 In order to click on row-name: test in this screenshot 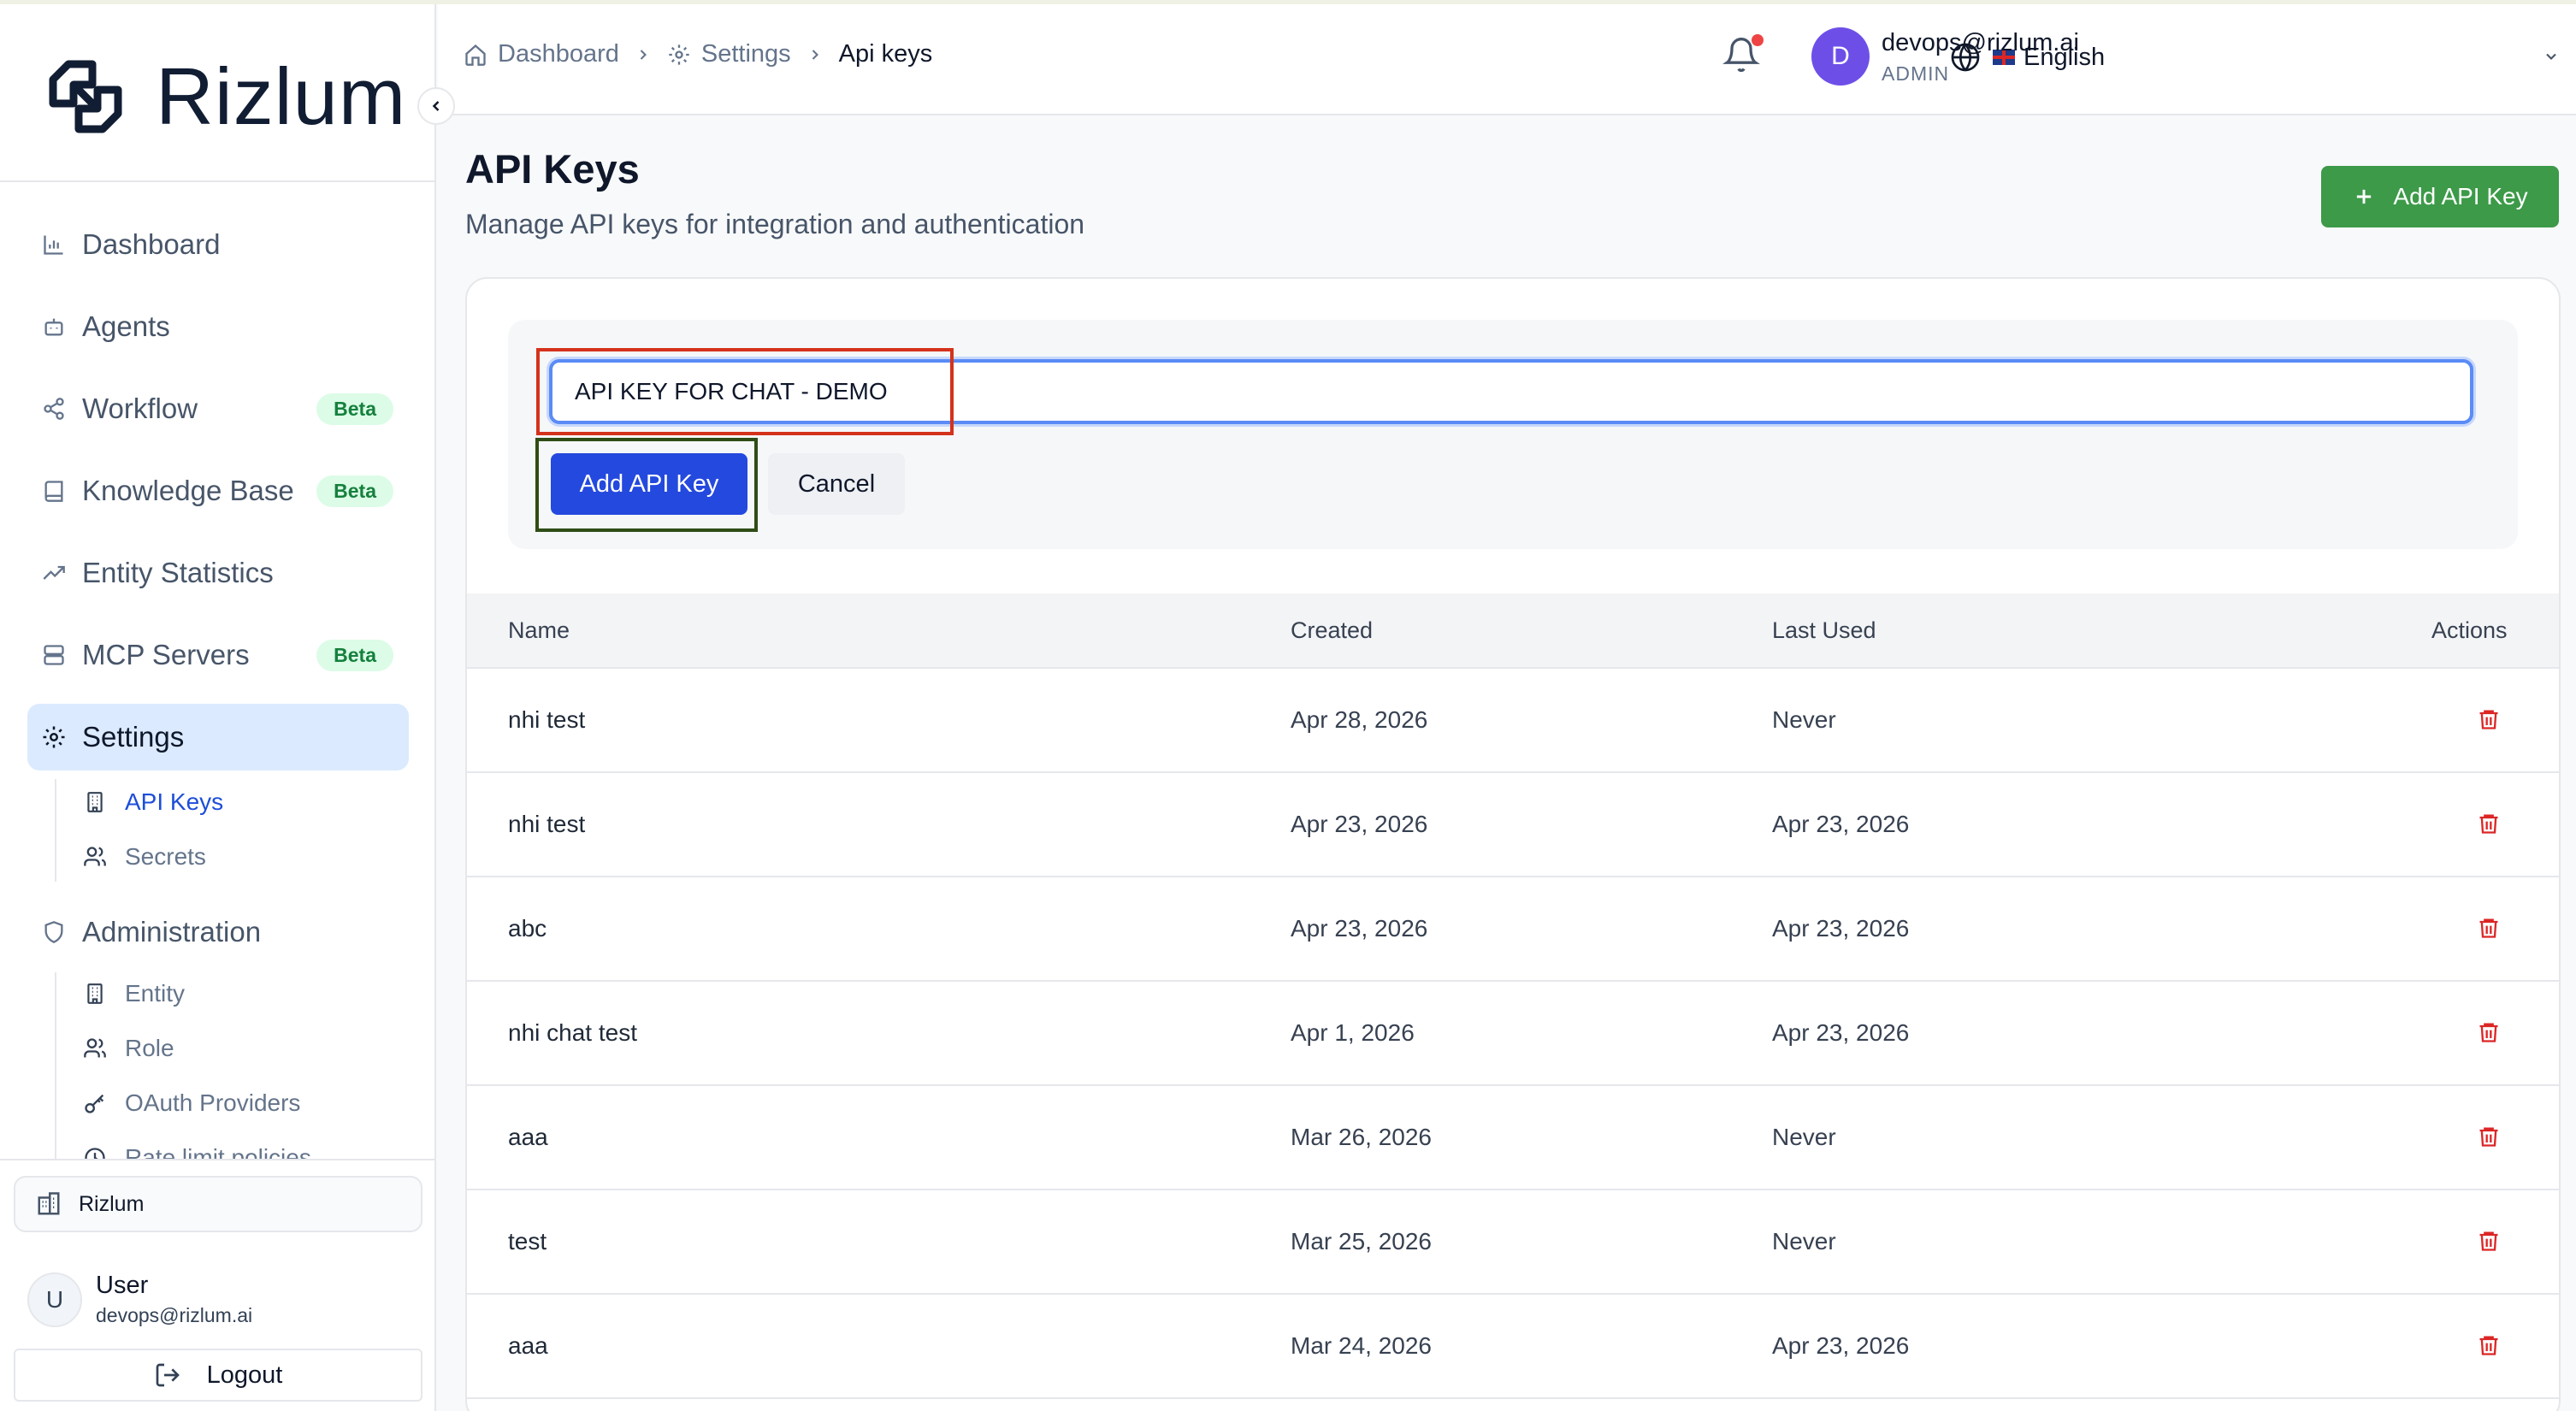, I will do `click(527, 1241)`.